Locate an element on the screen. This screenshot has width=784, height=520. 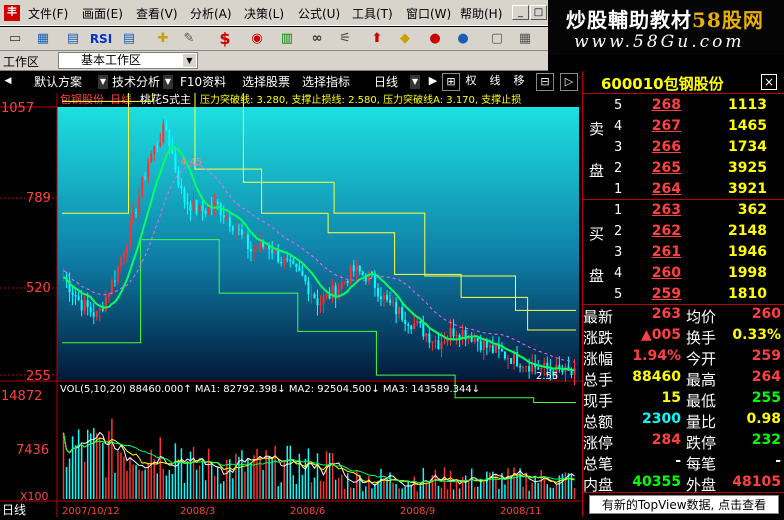
buy-row: 2 262 2148 is located at coordinates (683, 231).